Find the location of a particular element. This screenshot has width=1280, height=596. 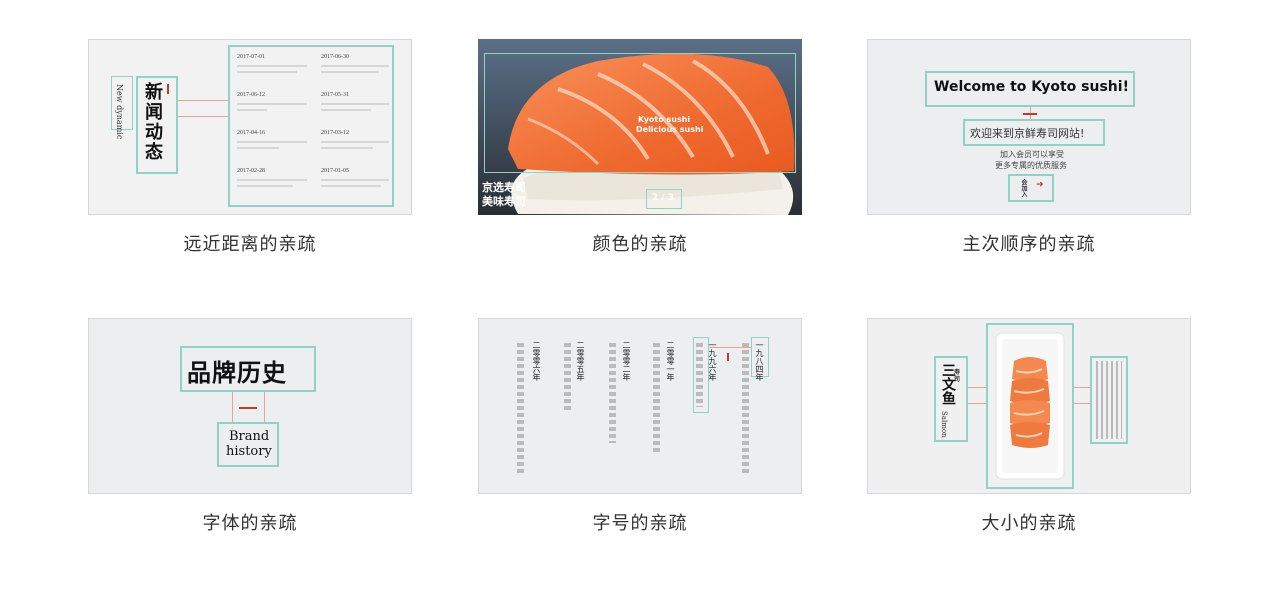

salmon-sushi-photo is located at coordinates (1030, 406).